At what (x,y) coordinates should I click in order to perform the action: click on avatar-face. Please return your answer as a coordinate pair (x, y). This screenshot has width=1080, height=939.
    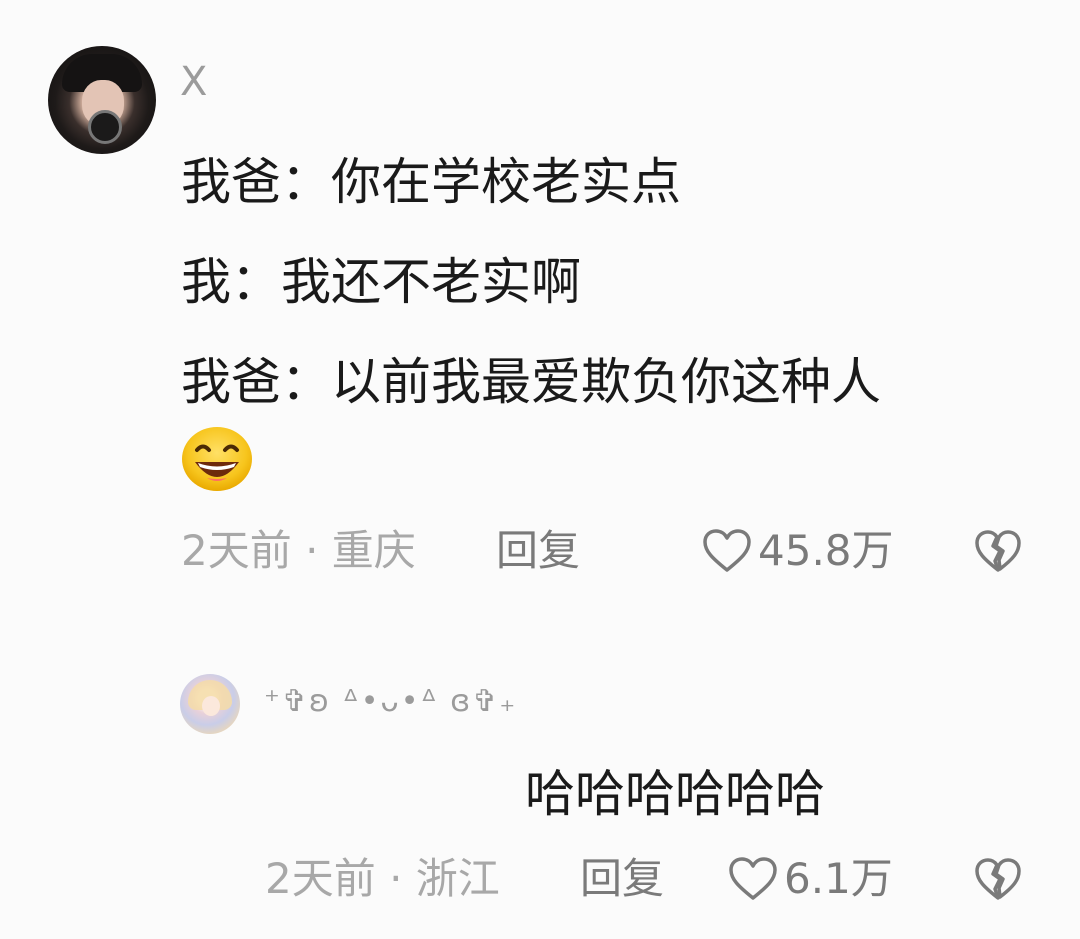
    Looking at the image, I should click on (211, 706).